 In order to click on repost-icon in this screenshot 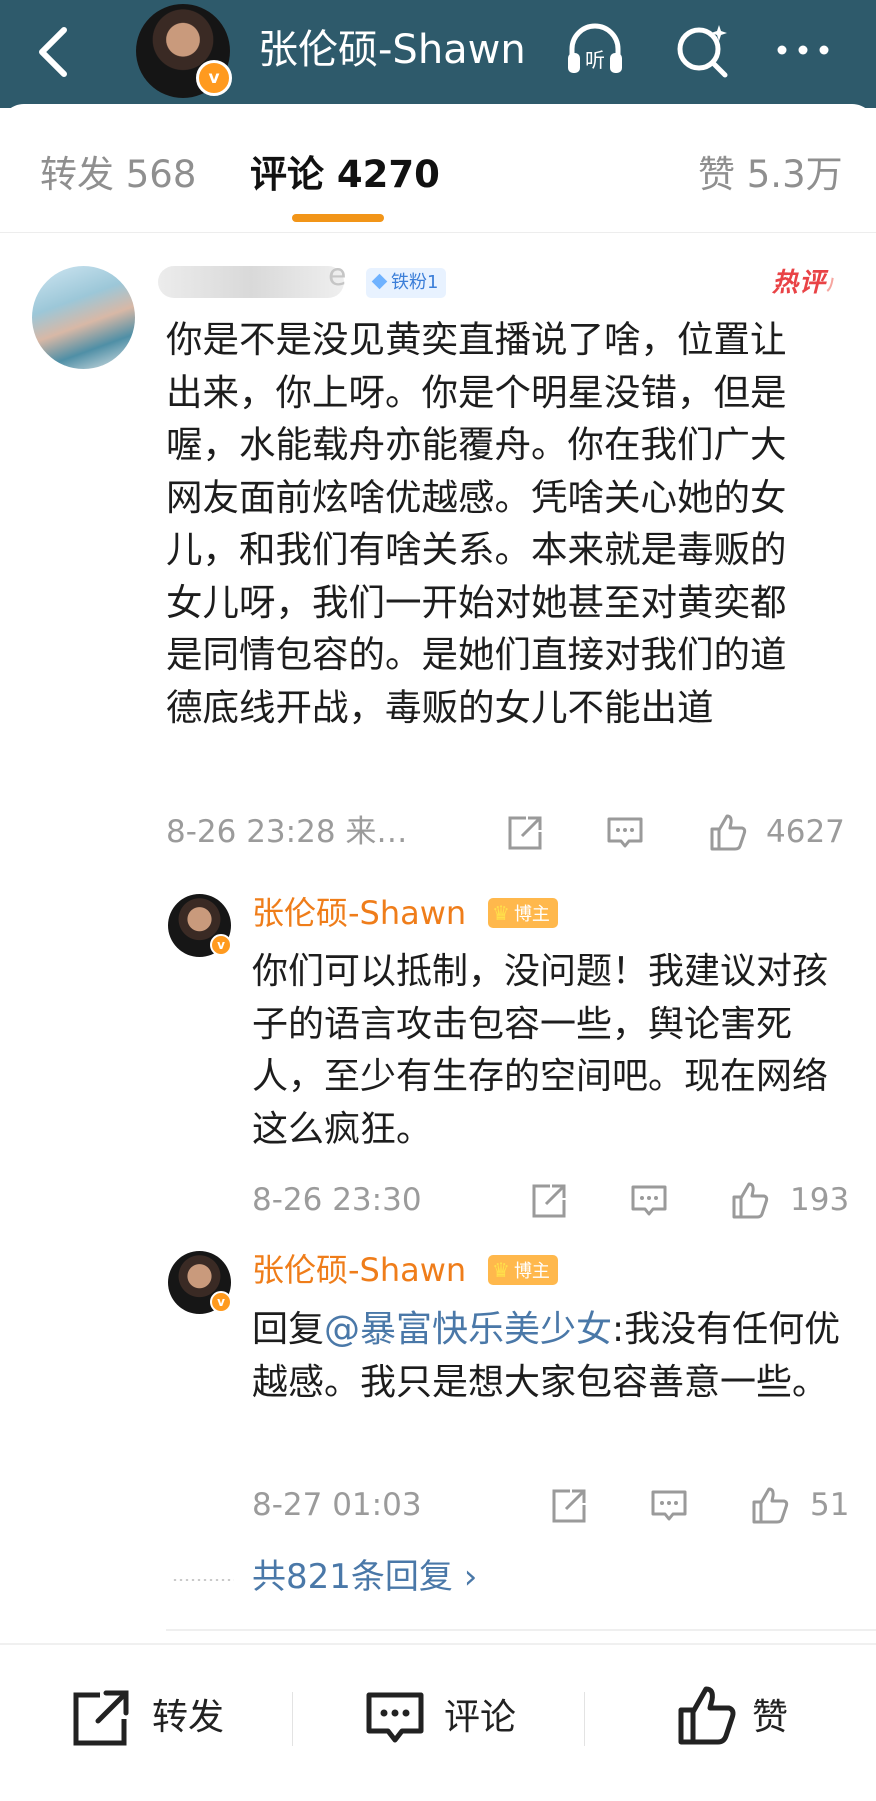, I will do `click(101, 1718)`.